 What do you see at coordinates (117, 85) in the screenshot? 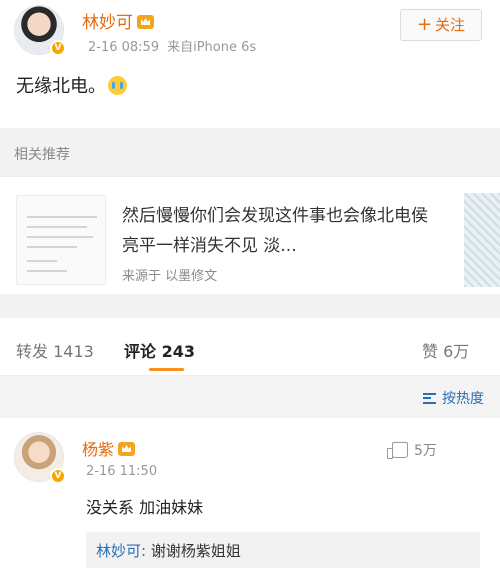
I see `crying-emoji-icon` at bounding box center [117, 85].